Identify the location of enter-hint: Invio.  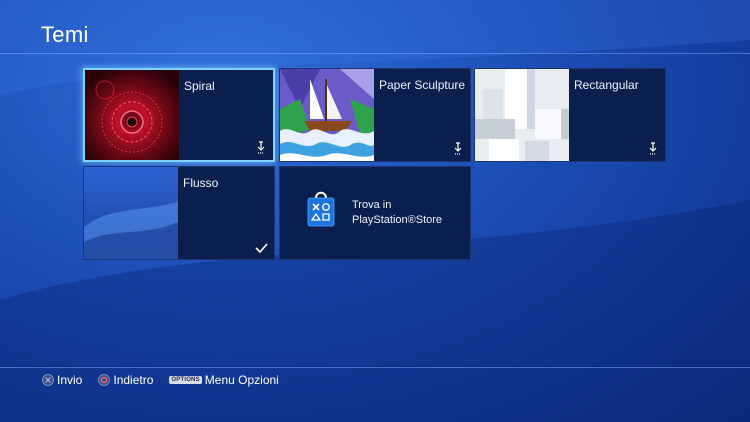
(62, 380).